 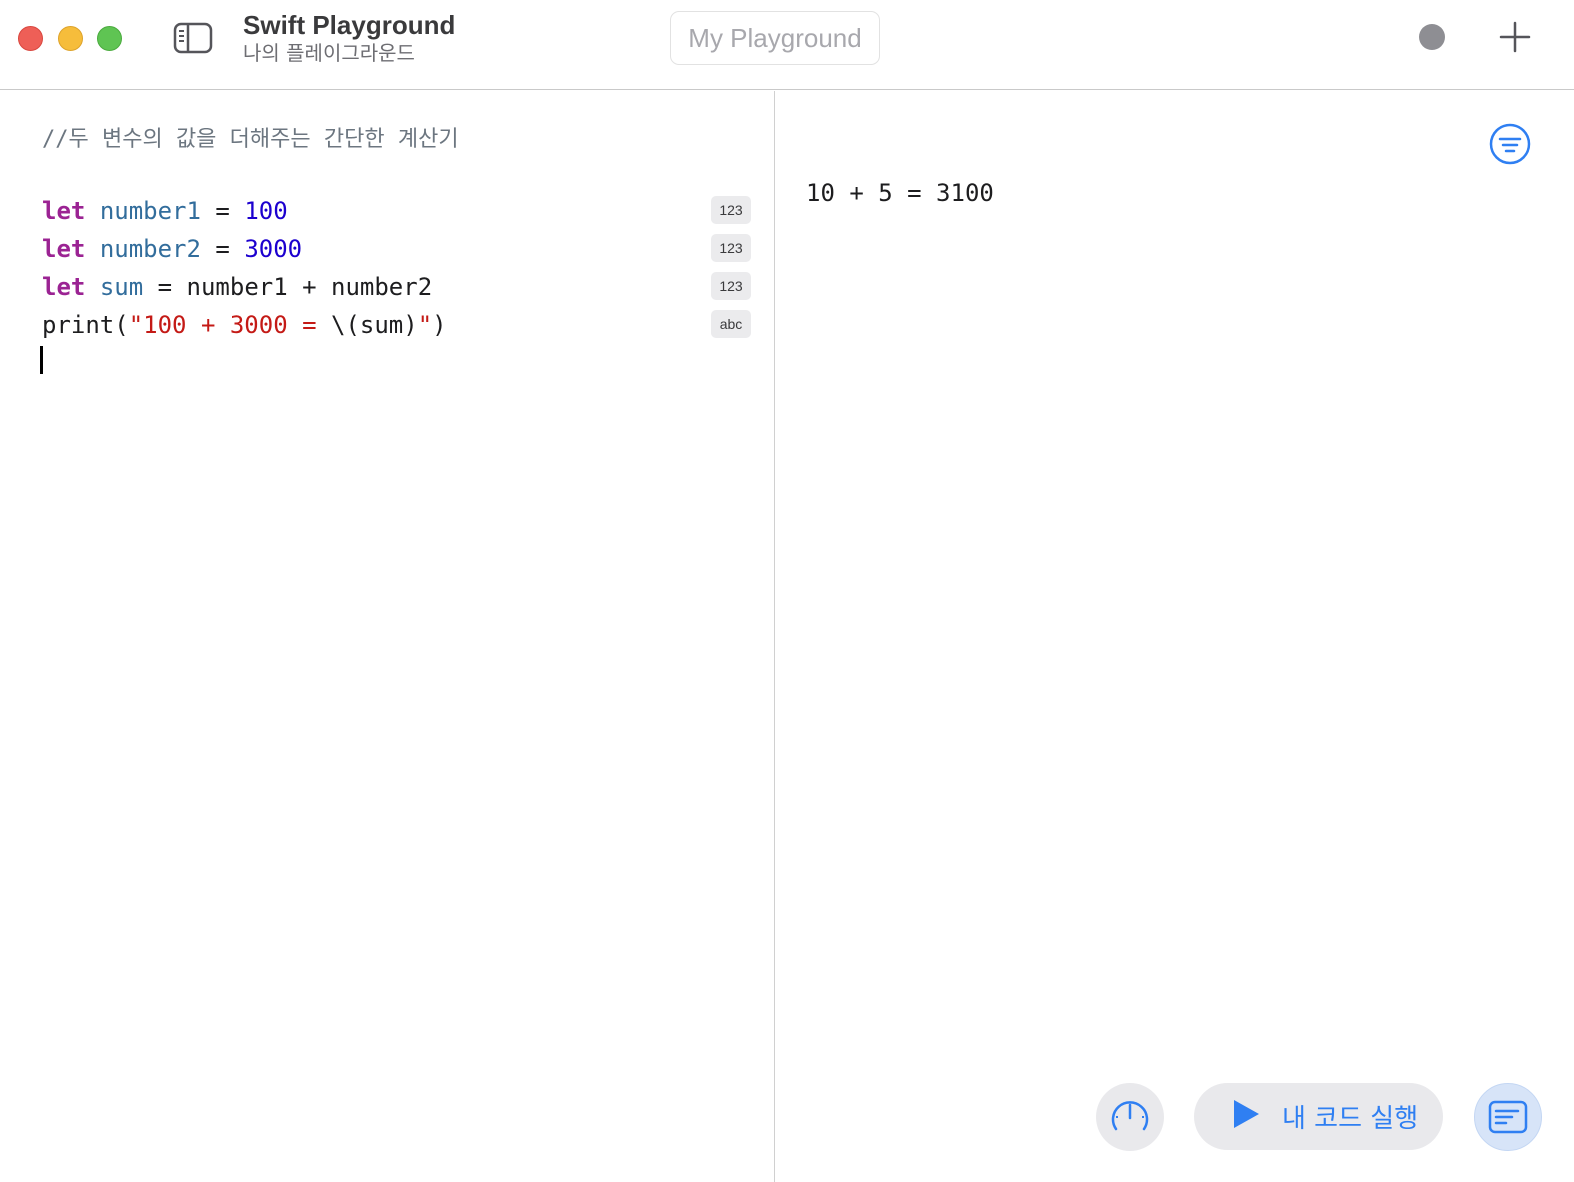 I want to click on number-literal: 3000, so click(x=273, y=249).